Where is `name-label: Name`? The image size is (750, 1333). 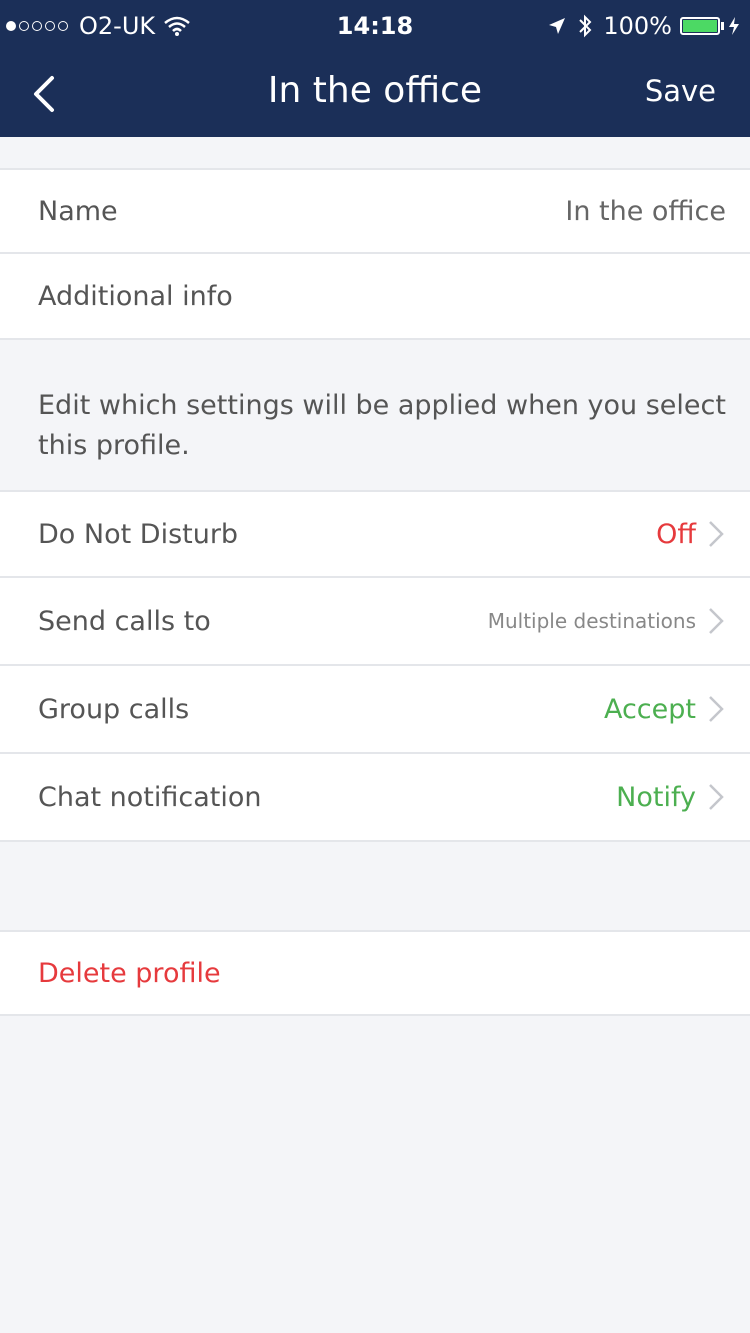 name-label: Name is located at coordinates (78, 211).